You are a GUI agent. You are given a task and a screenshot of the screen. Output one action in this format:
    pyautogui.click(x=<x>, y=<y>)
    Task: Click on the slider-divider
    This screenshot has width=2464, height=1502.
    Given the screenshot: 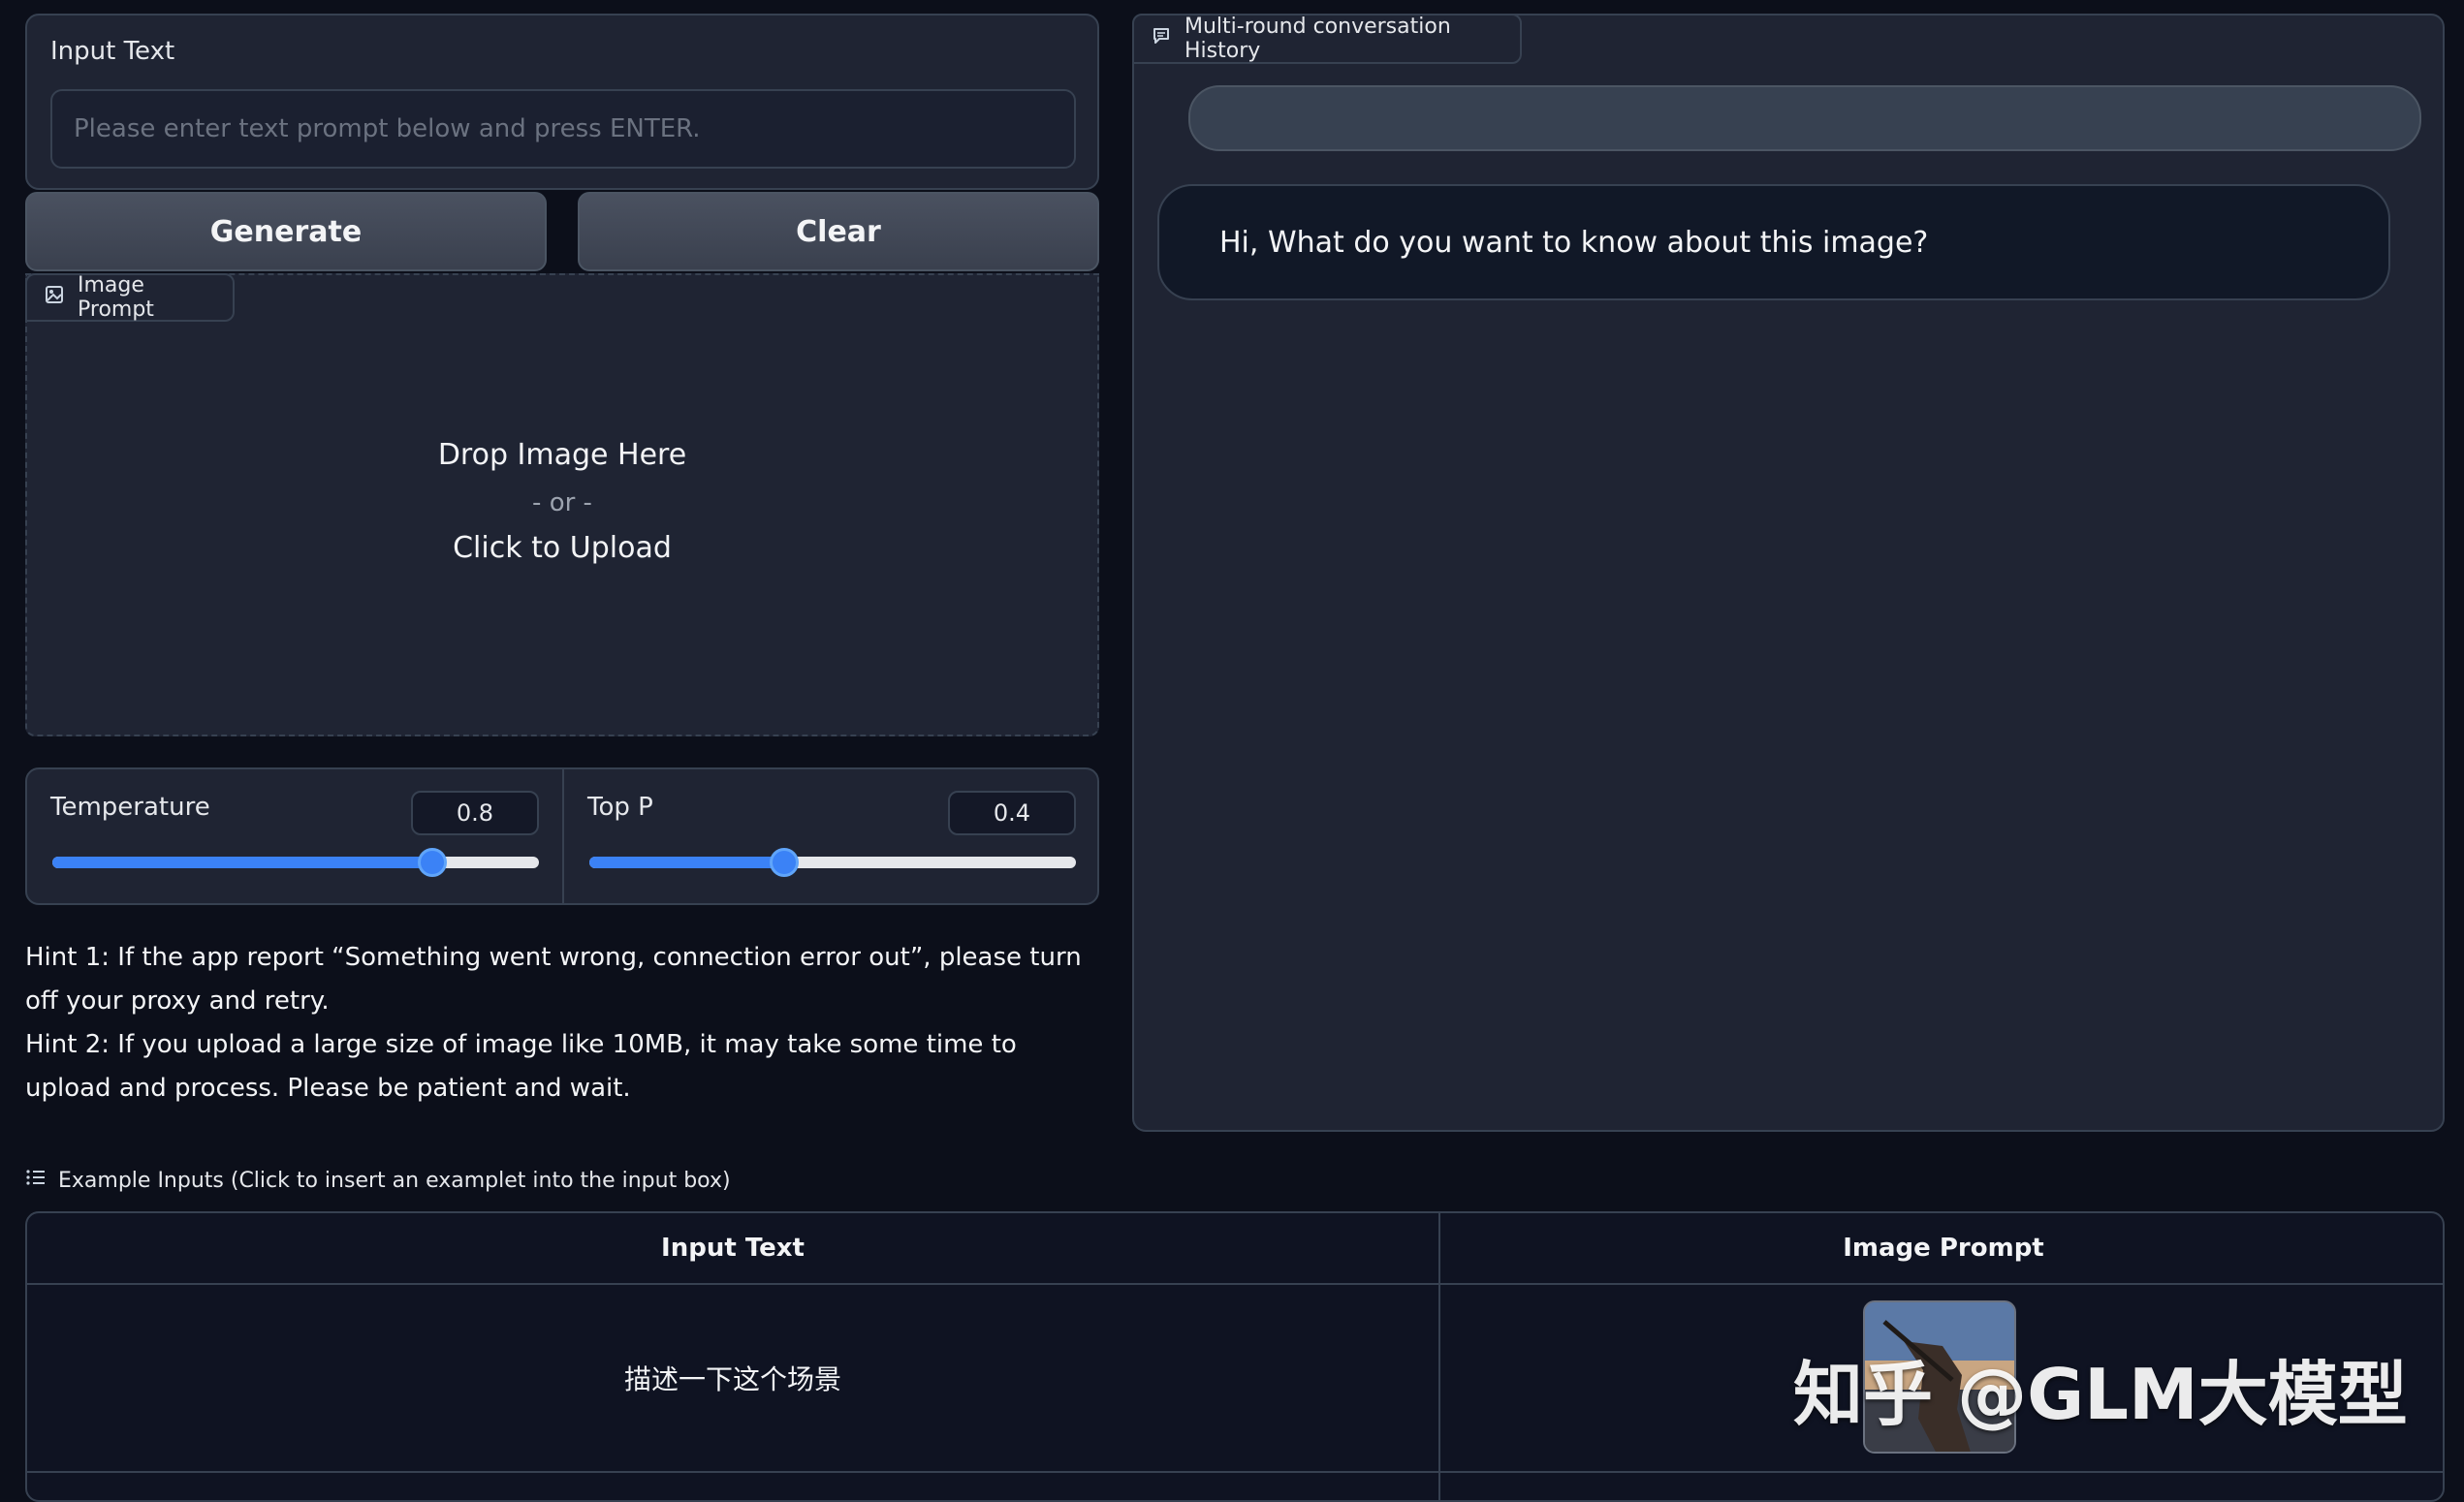 What is the action you would take?
    pyautogui.click(x=563, y=836)
    